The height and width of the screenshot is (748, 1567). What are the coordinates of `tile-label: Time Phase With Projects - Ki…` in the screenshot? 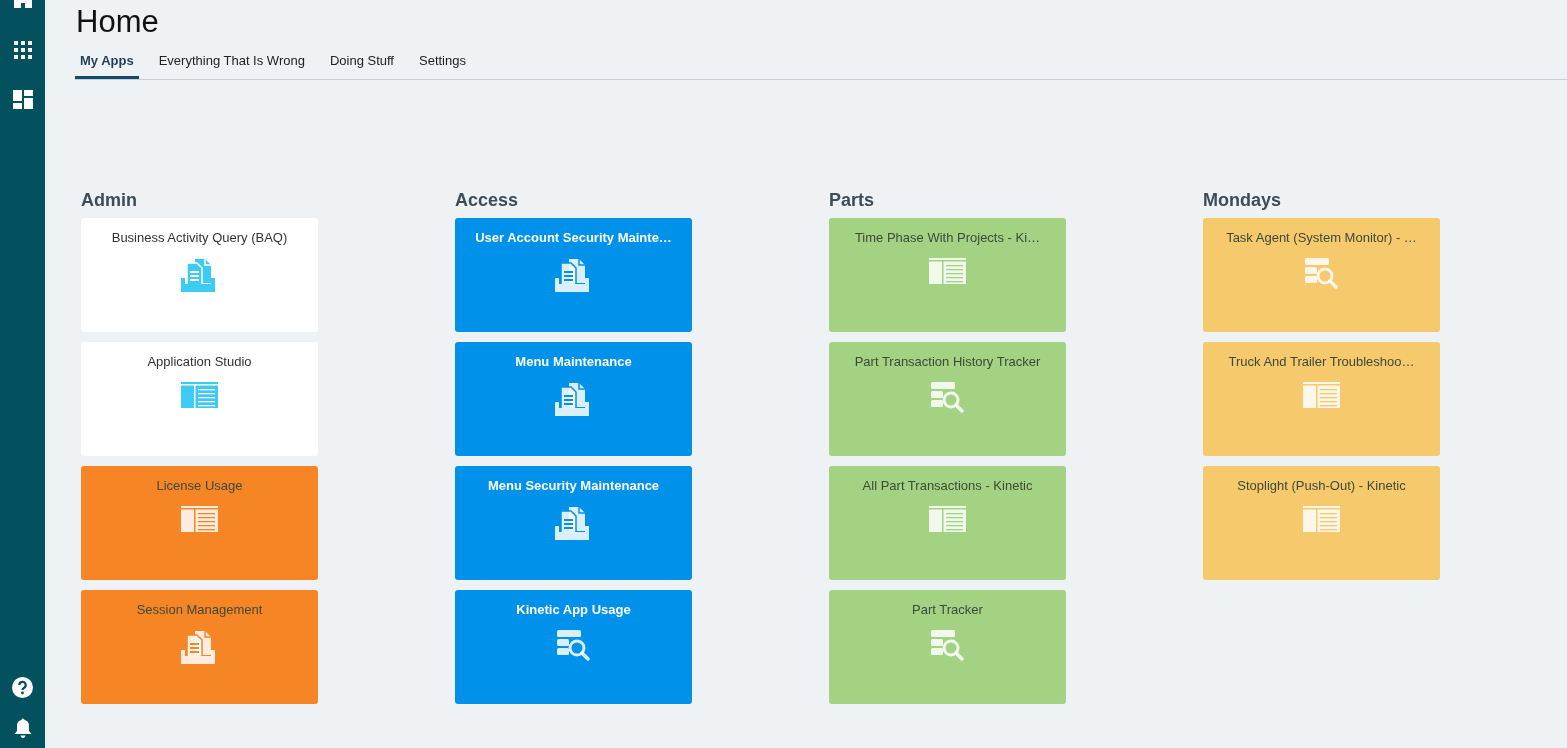 It's located at (947, 238).